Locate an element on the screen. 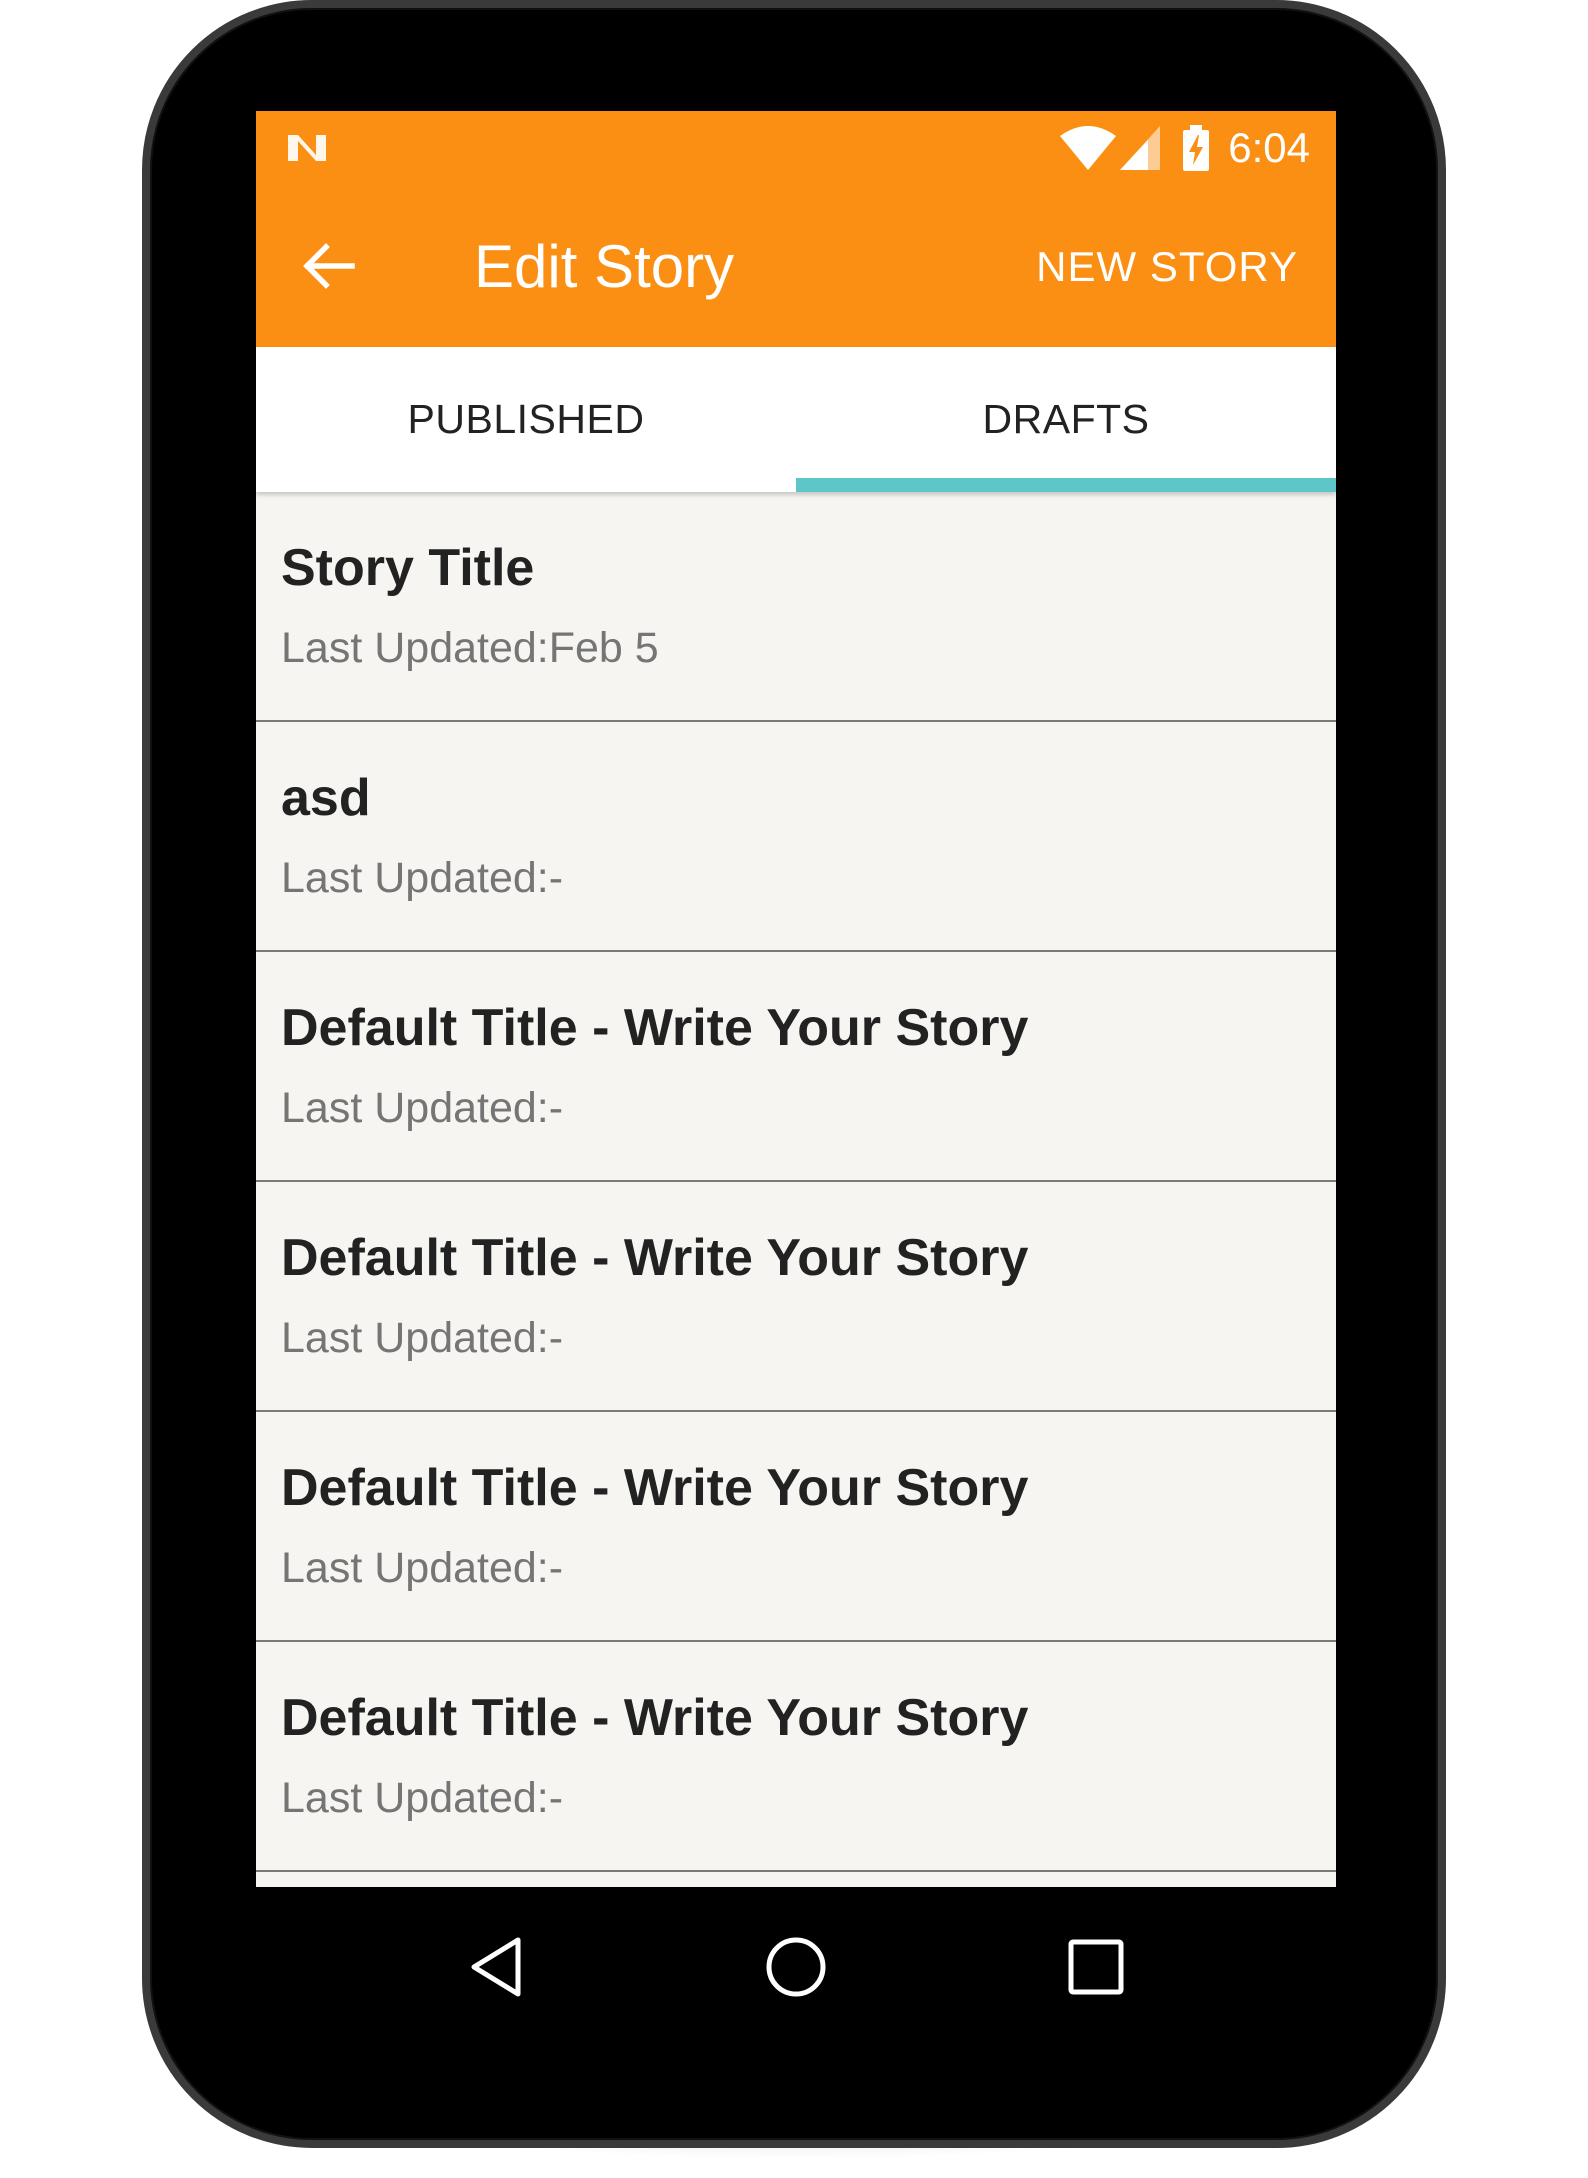  nav-back-icon is located at coordinates (496, 1967).